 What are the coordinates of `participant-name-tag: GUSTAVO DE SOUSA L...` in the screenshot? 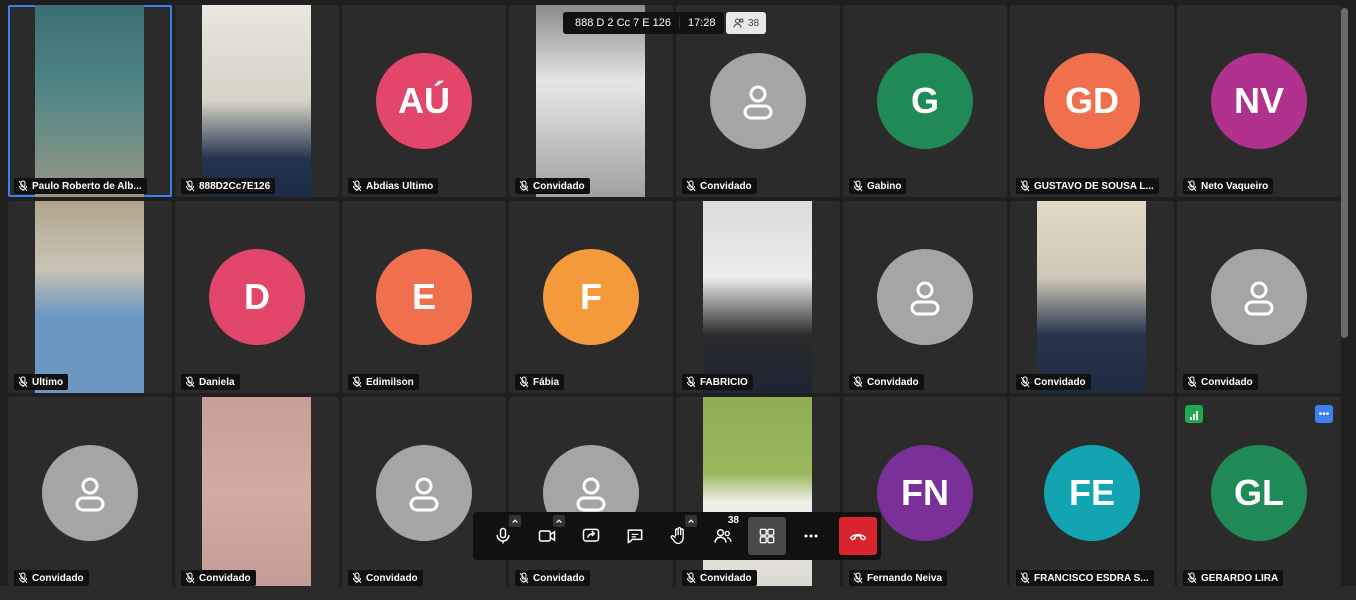 It's located at (1087, 186).